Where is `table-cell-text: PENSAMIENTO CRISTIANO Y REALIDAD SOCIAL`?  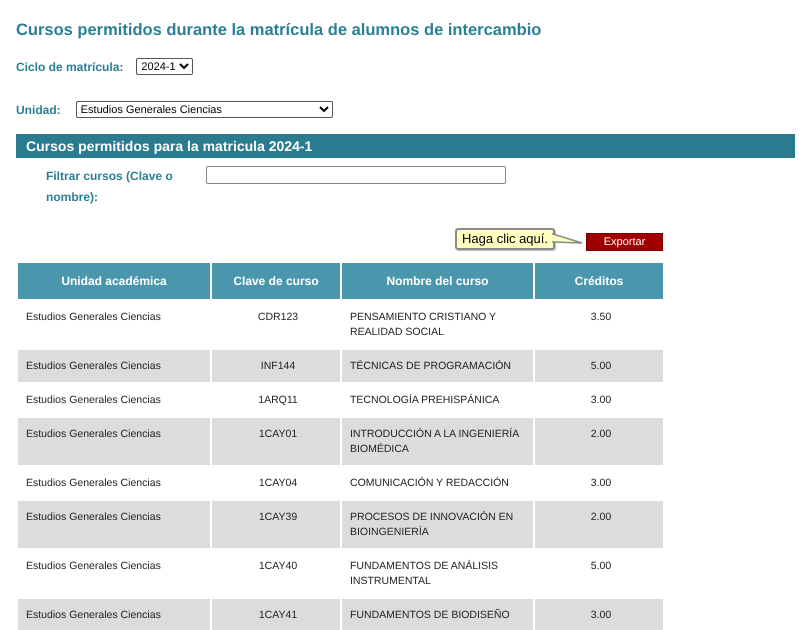
table-cell-text: PENSAMIENTO CRISTIANO Y REALIDAD SOCIAL is located at coordinates (423, 325).